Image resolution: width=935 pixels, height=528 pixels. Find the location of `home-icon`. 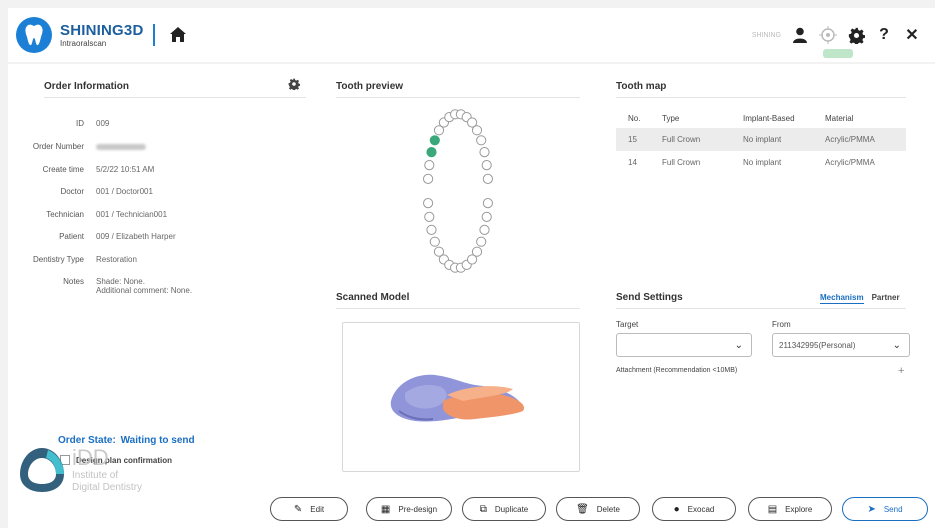

home-icon is located at coordinates (178, 35).